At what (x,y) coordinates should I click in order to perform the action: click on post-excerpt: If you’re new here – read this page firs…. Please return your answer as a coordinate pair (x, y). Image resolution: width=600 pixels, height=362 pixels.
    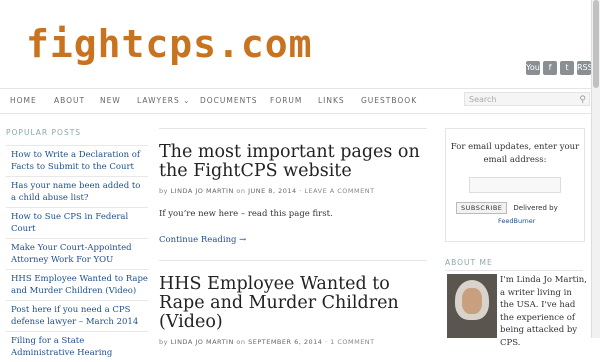
    Looking at the image, I should click on (246, 214).